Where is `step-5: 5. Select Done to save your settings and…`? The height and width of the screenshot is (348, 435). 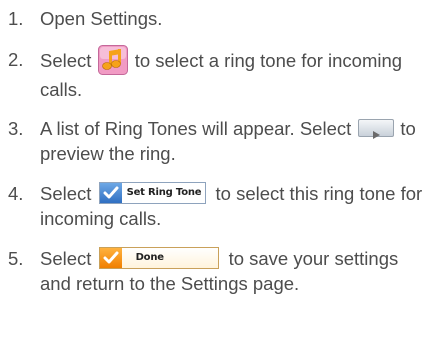 step-5: 5. Select Done to save your settings and… is located at coordinates (220, 271).